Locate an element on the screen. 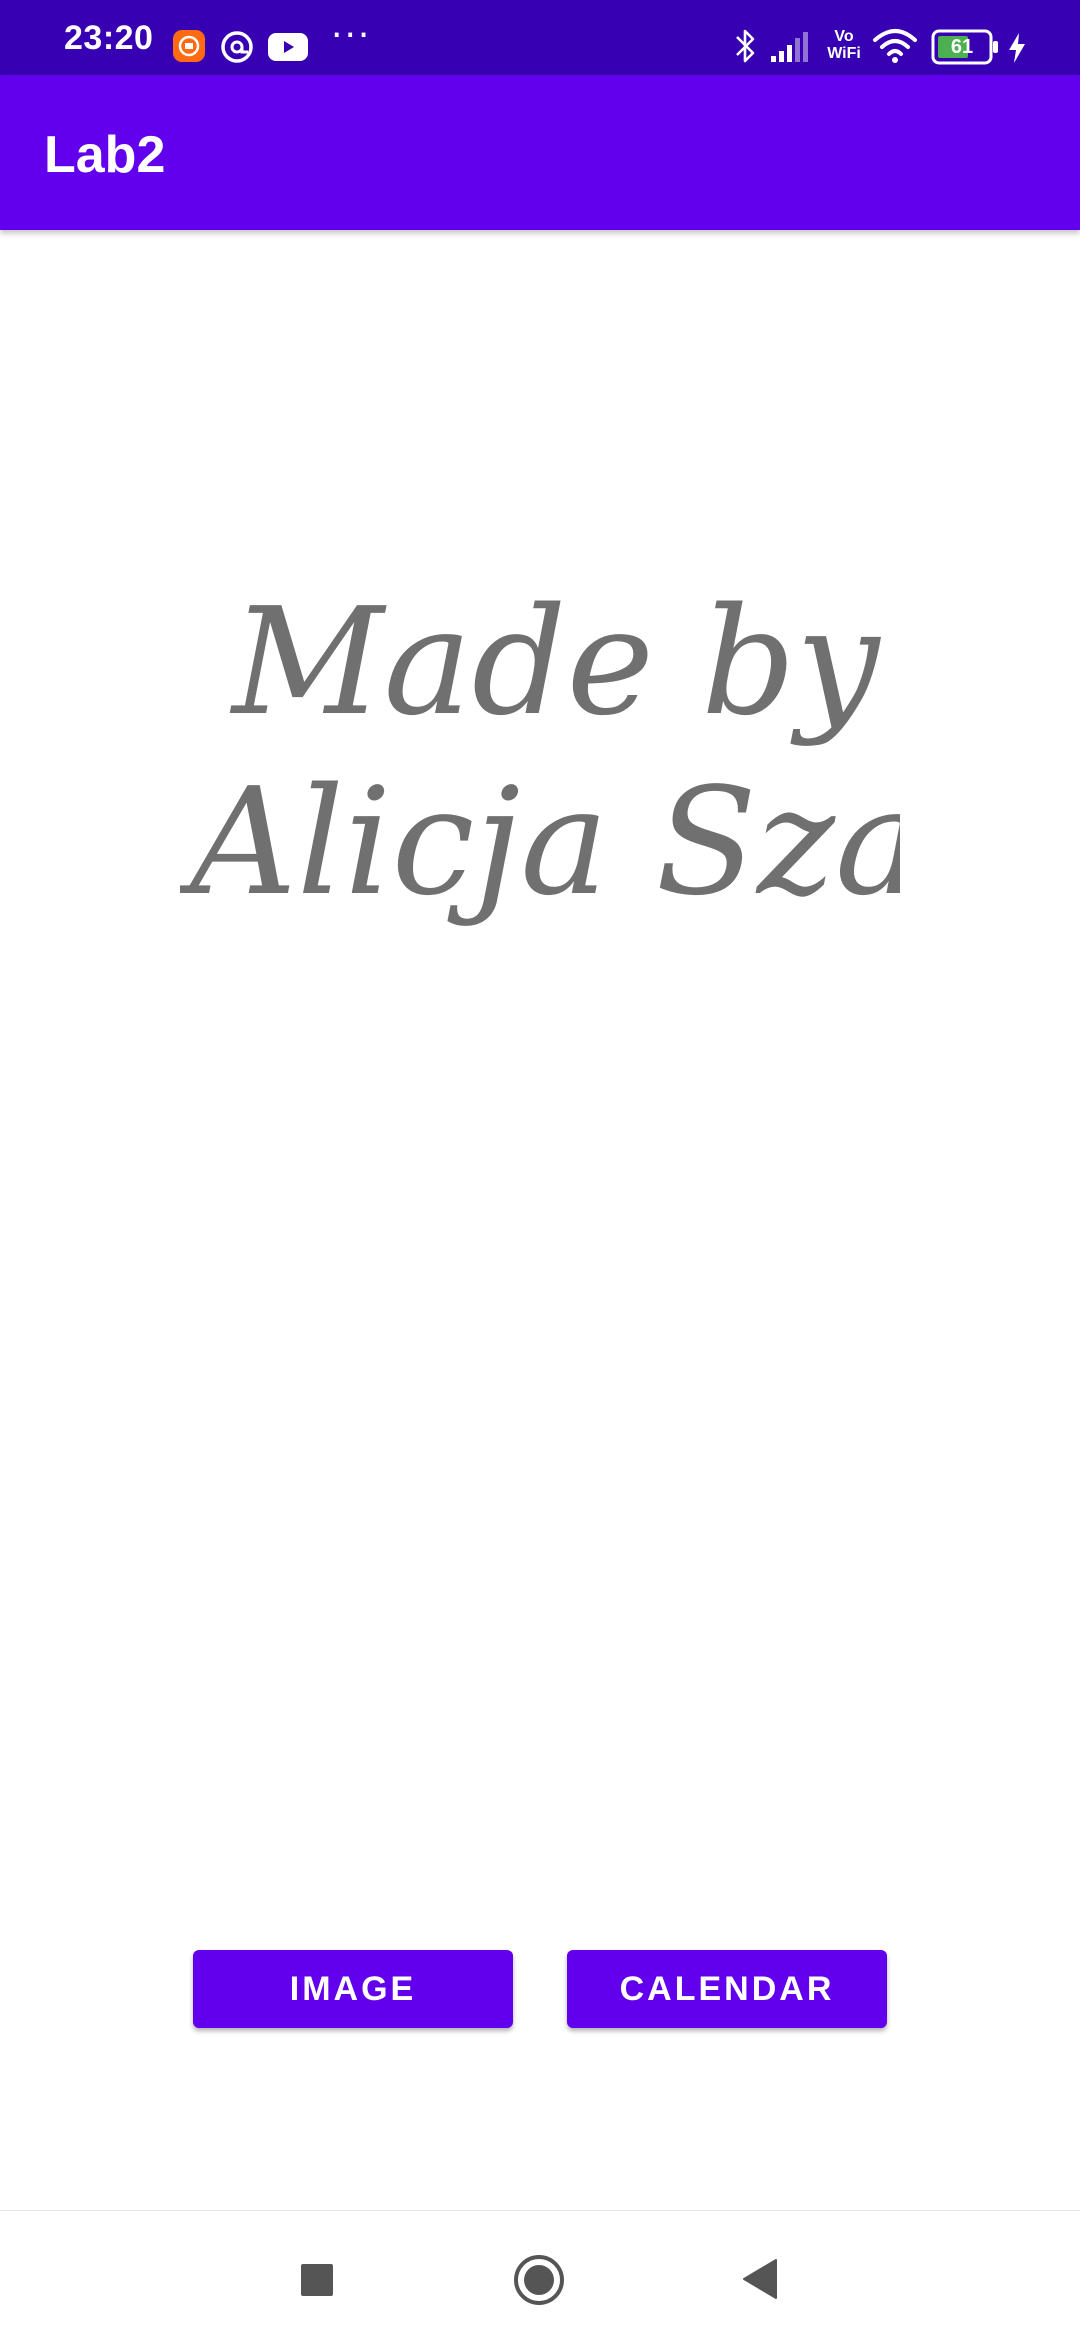 This screenshot has width=1080, height=2340. mi-app-icon is located at coordinates (189, 46).